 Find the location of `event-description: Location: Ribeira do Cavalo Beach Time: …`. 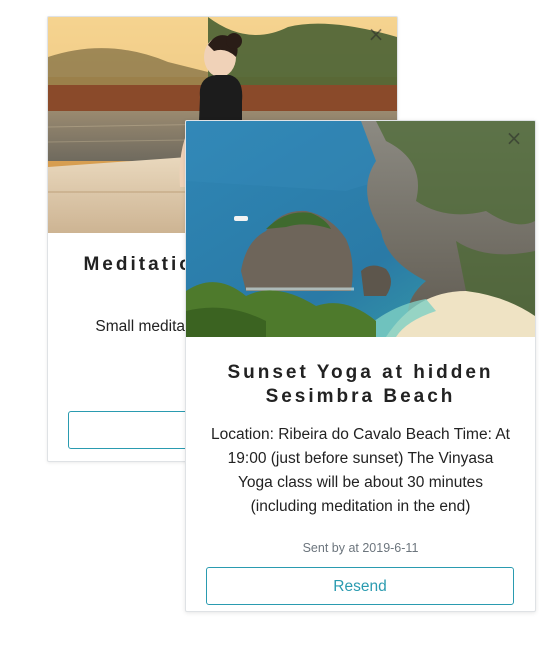

event-description: Location: Ribeira do Cavalo Beach Time: … is located at coordinates (360, 470).